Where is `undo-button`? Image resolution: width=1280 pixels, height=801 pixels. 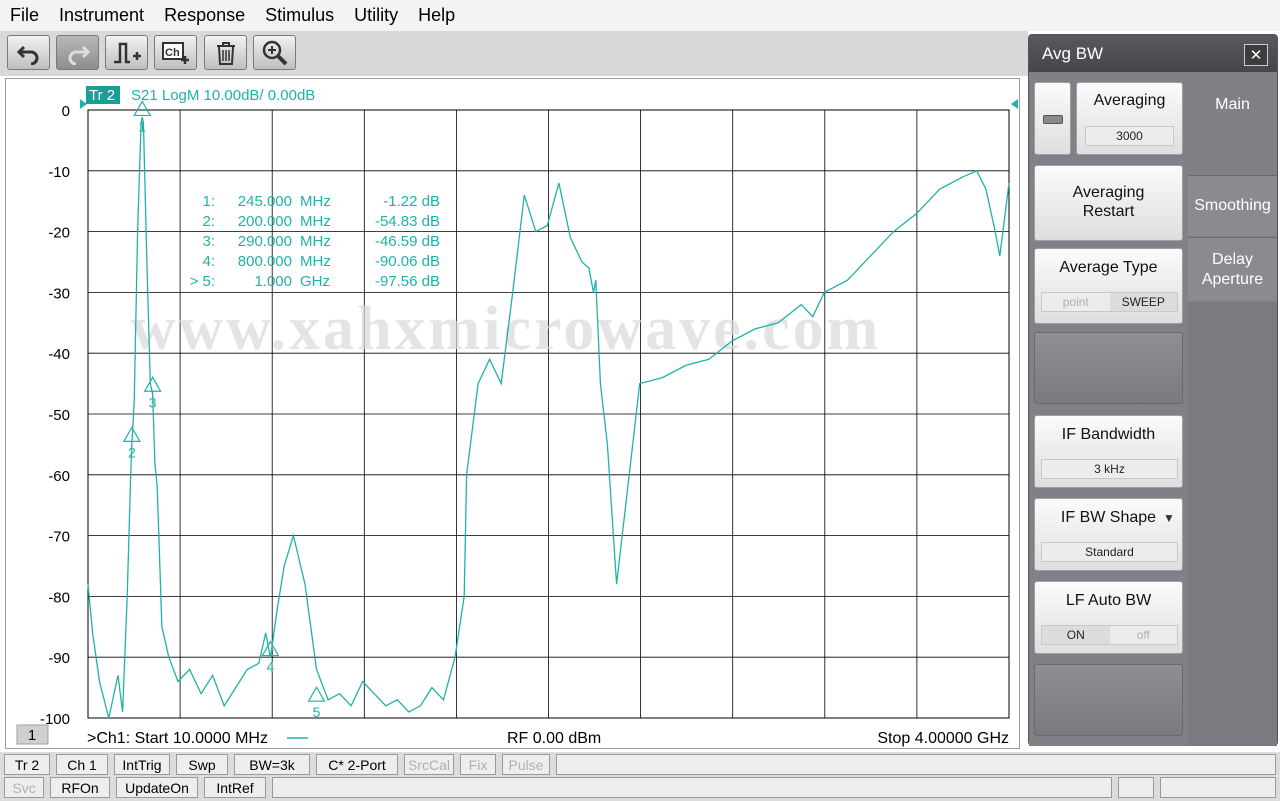 undo-button is located at coordinates (28, 52).